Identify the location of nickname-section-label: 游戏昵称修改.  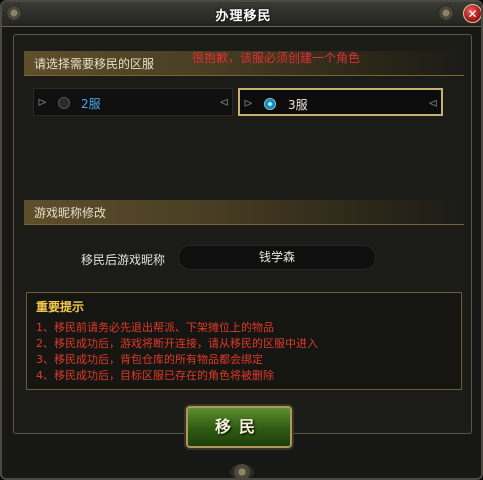
(70, 213).